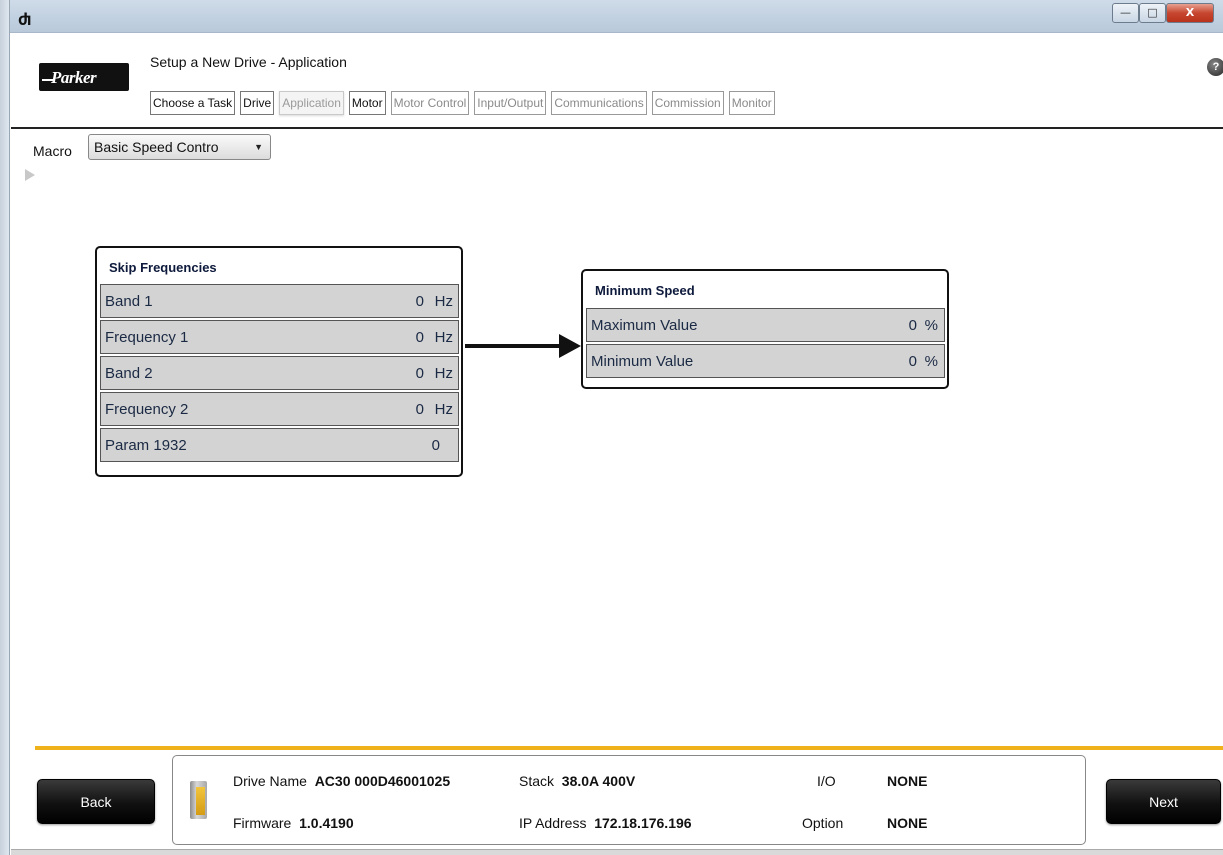 The width and height of the screenshot is (1223, 855). What do you see at coordinates (1125, 13) in the screenshot?
I see `minimize-button: —` at bounding box center [1125, 13].